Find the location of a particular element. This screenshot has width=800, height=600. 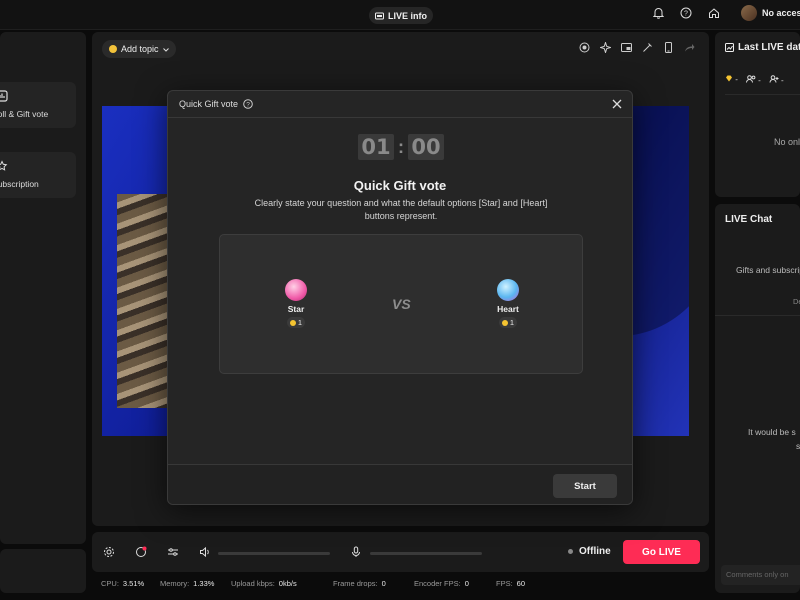

star-gift-icon is located at coordinates (296, 290).